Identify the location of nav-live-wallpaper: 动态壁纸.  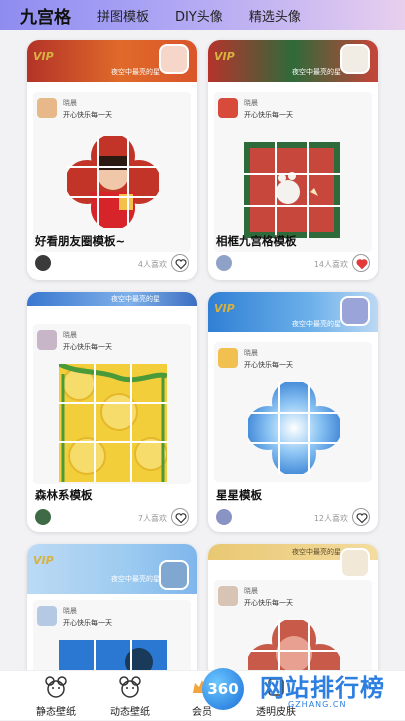
(130, 696).